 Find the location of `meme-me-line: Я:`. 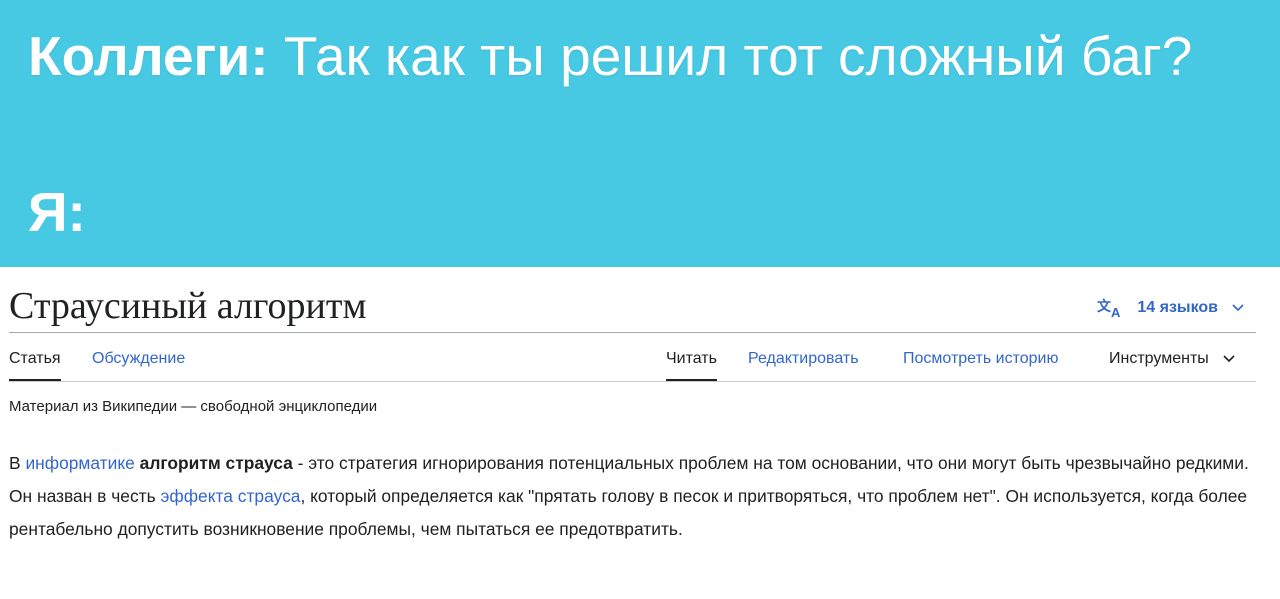

meme-me-line: Я: is located at coordinates (57, 212).